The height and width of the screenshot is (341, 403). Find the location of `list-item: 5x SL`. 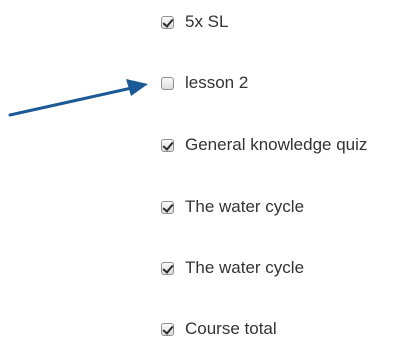

list-item: 5x SL is located at coordinates (193, 22).